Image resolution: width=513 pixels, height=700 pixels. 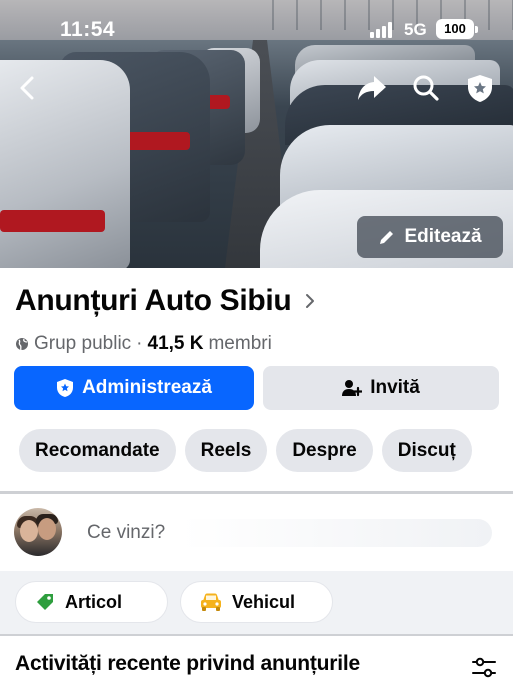 I want to click on share-icon, so click(x=372, y=88).